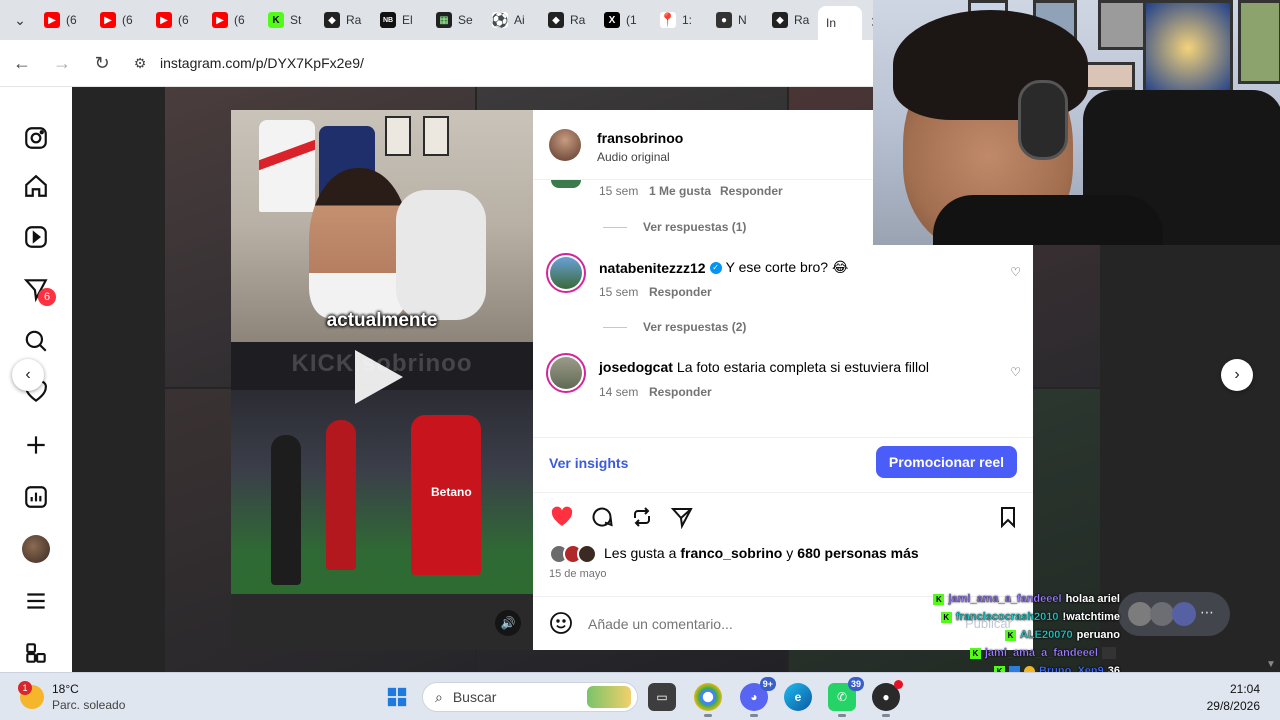  Describe the element at coordinates (1233, 698) in the screenshot. I see `system-clock: 21:04 29/8/2026` at that location.